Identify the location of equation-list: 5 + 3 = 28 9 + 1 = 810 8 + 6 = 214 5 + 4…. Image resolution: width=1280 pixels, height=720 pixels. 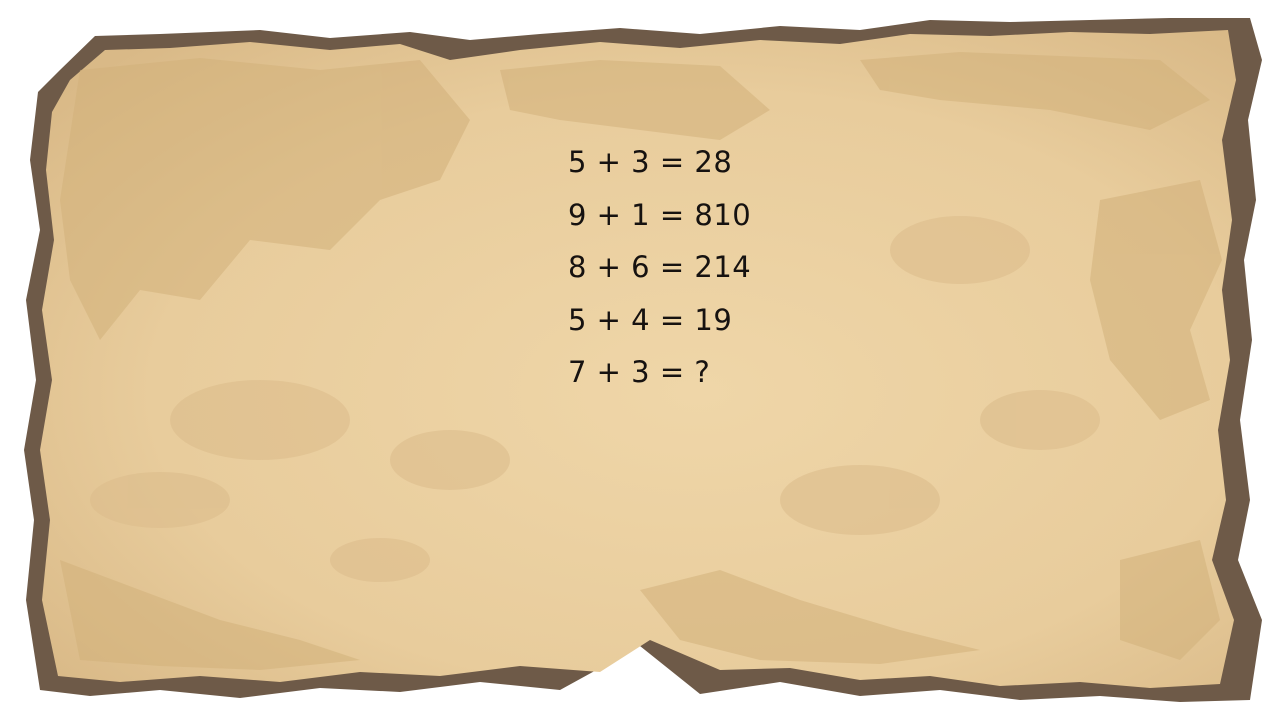
(659, 271).